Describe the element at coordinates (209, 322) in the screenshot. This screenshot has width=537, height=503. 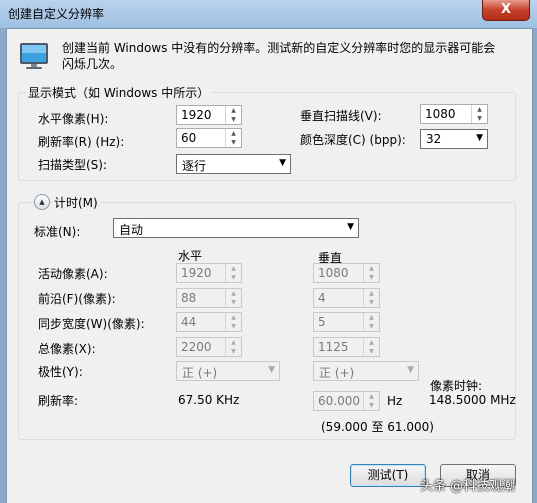
I see `sync-width-h-input: 44 ▲ ▼` at that location.